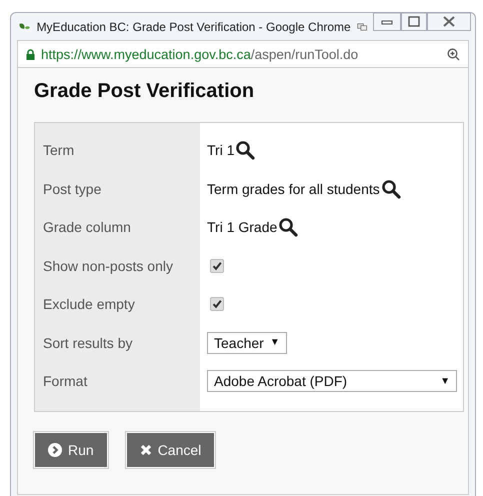 Image resolution: width=483 pixels, height=496 pixels. What do you see at coordinates (453, 54) in the screenshot?
I see `zoom-icon` at bounding box center [453, 54].